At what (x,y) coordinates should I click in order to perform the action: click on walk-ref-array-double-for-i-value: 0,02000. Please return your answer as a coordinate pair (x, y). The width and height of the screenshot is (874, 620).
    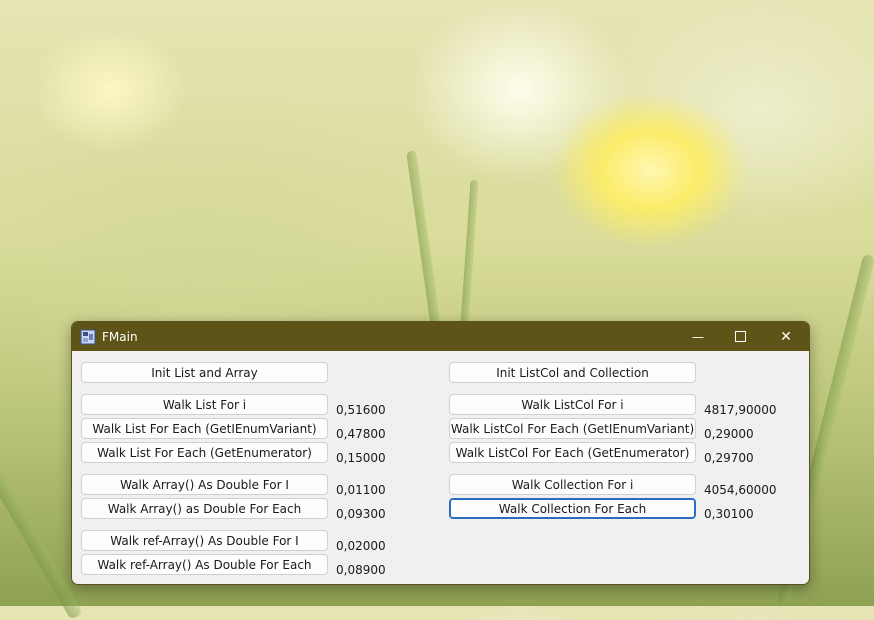
    Looking at the image, I should click on (361, 546).